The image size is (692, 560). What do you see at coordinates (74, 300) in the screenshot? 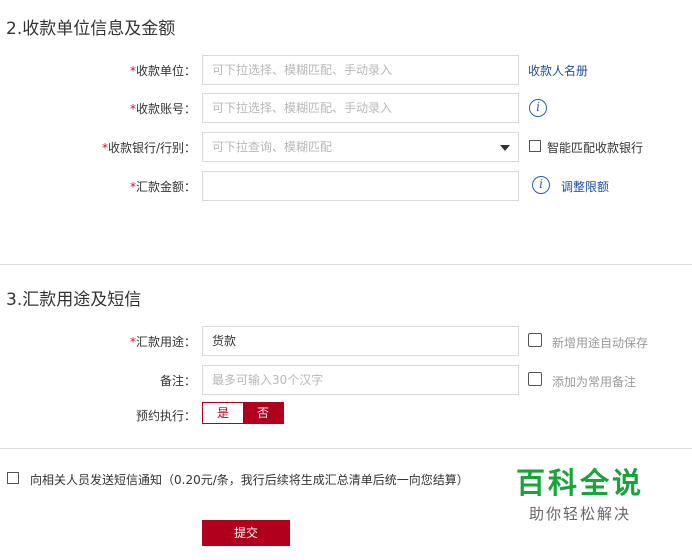
I see `section-title-purpose-sms: 3.汇款用途及短信` at bounding box center [74, 300].